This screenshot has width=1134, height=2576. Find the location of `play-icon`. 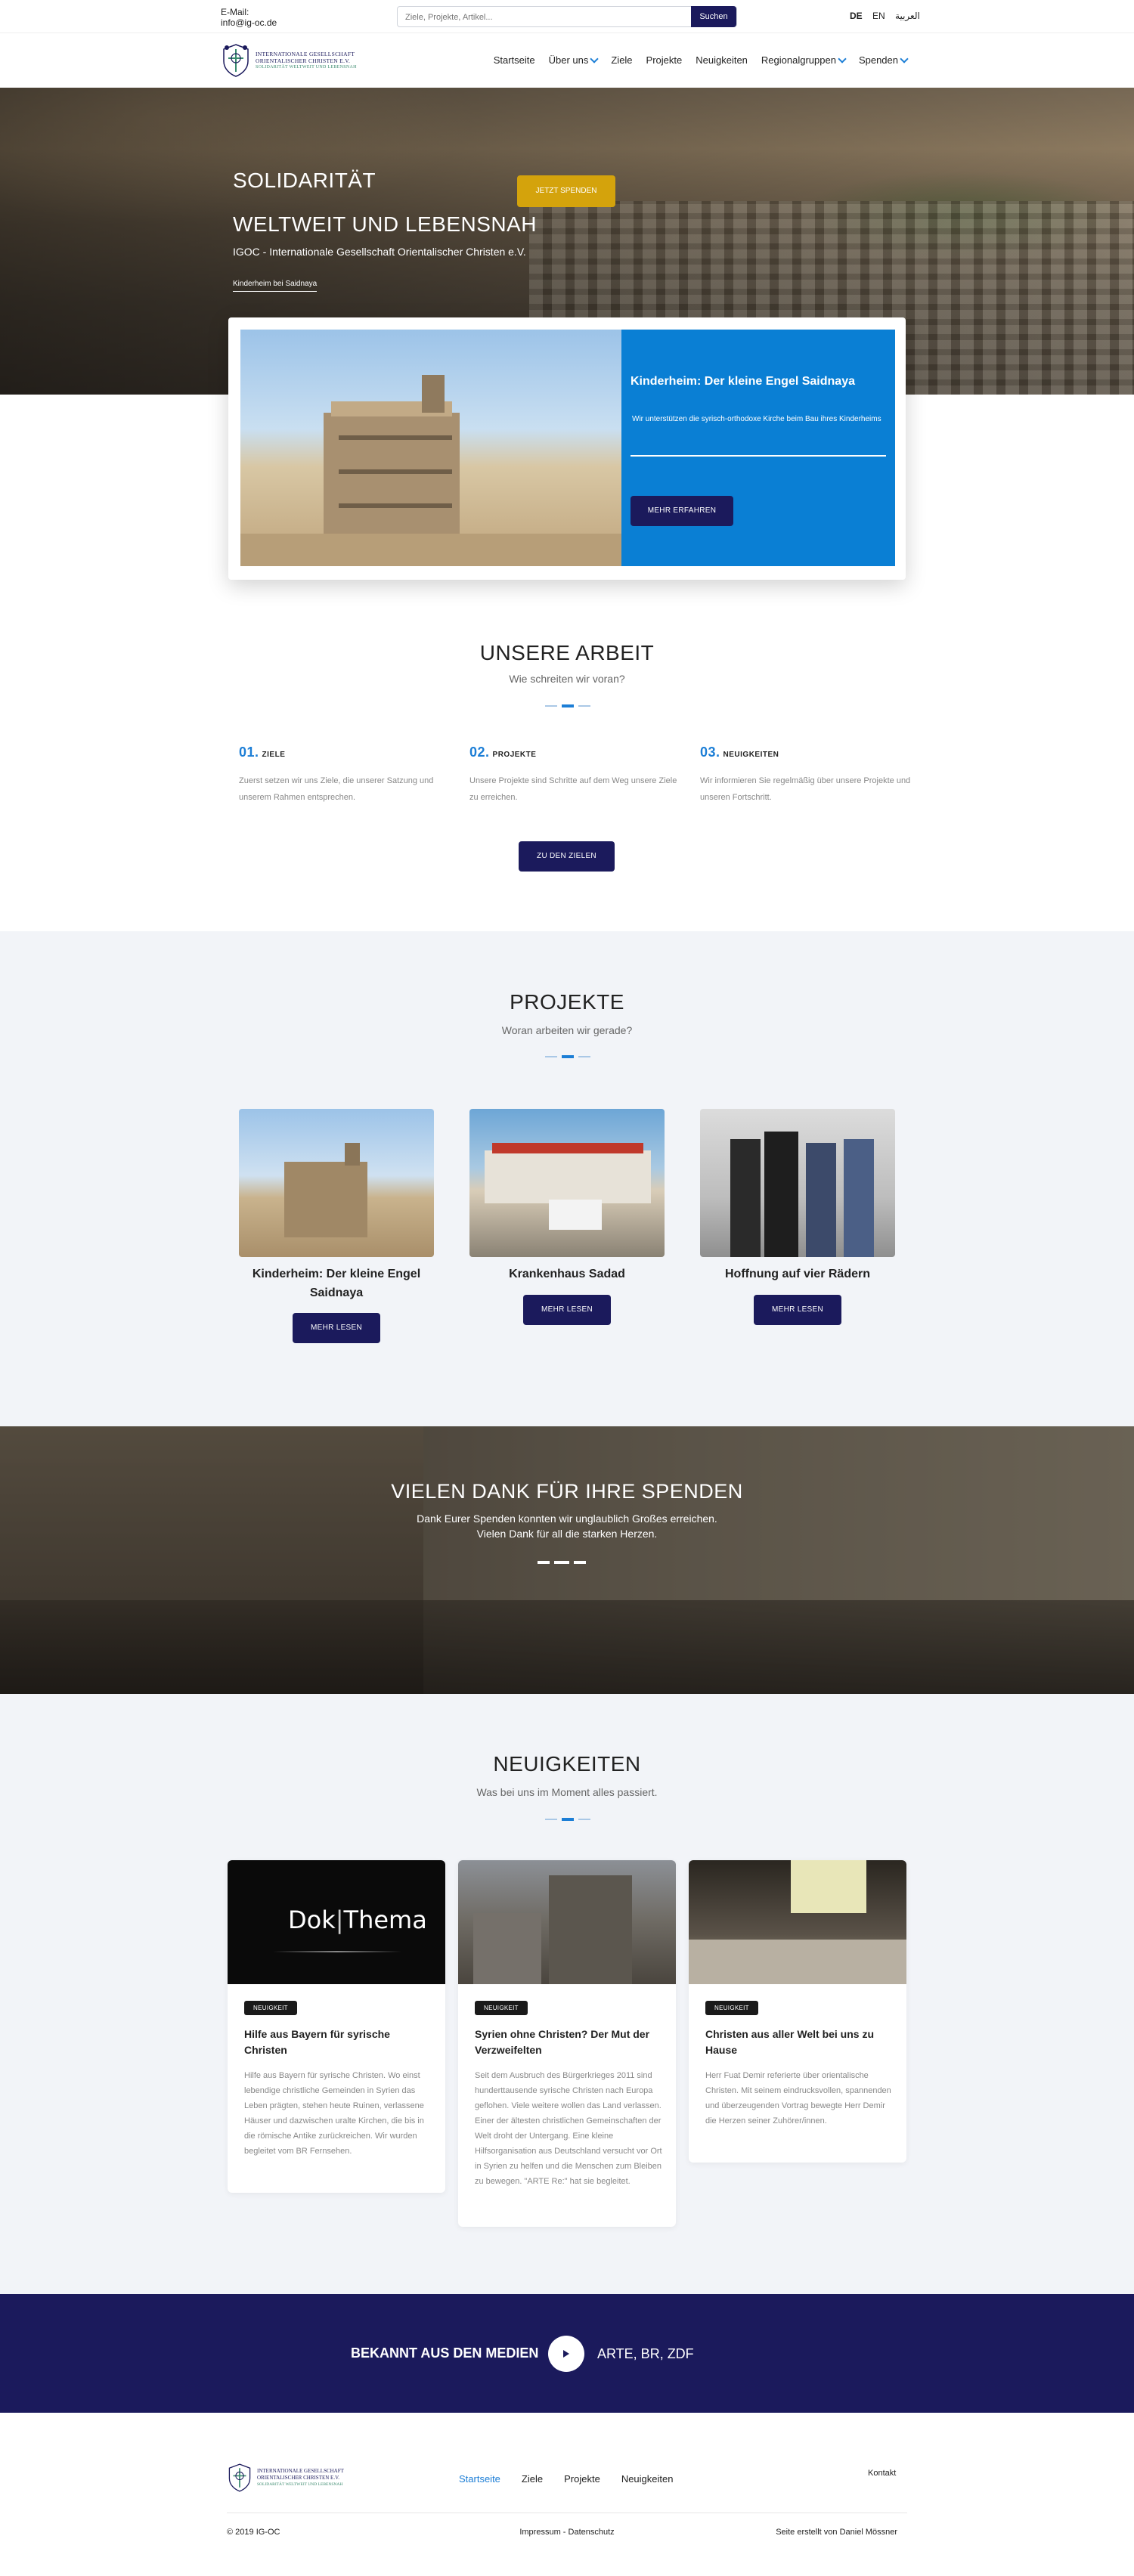

play-icon is located at coordinates (566, 2354).